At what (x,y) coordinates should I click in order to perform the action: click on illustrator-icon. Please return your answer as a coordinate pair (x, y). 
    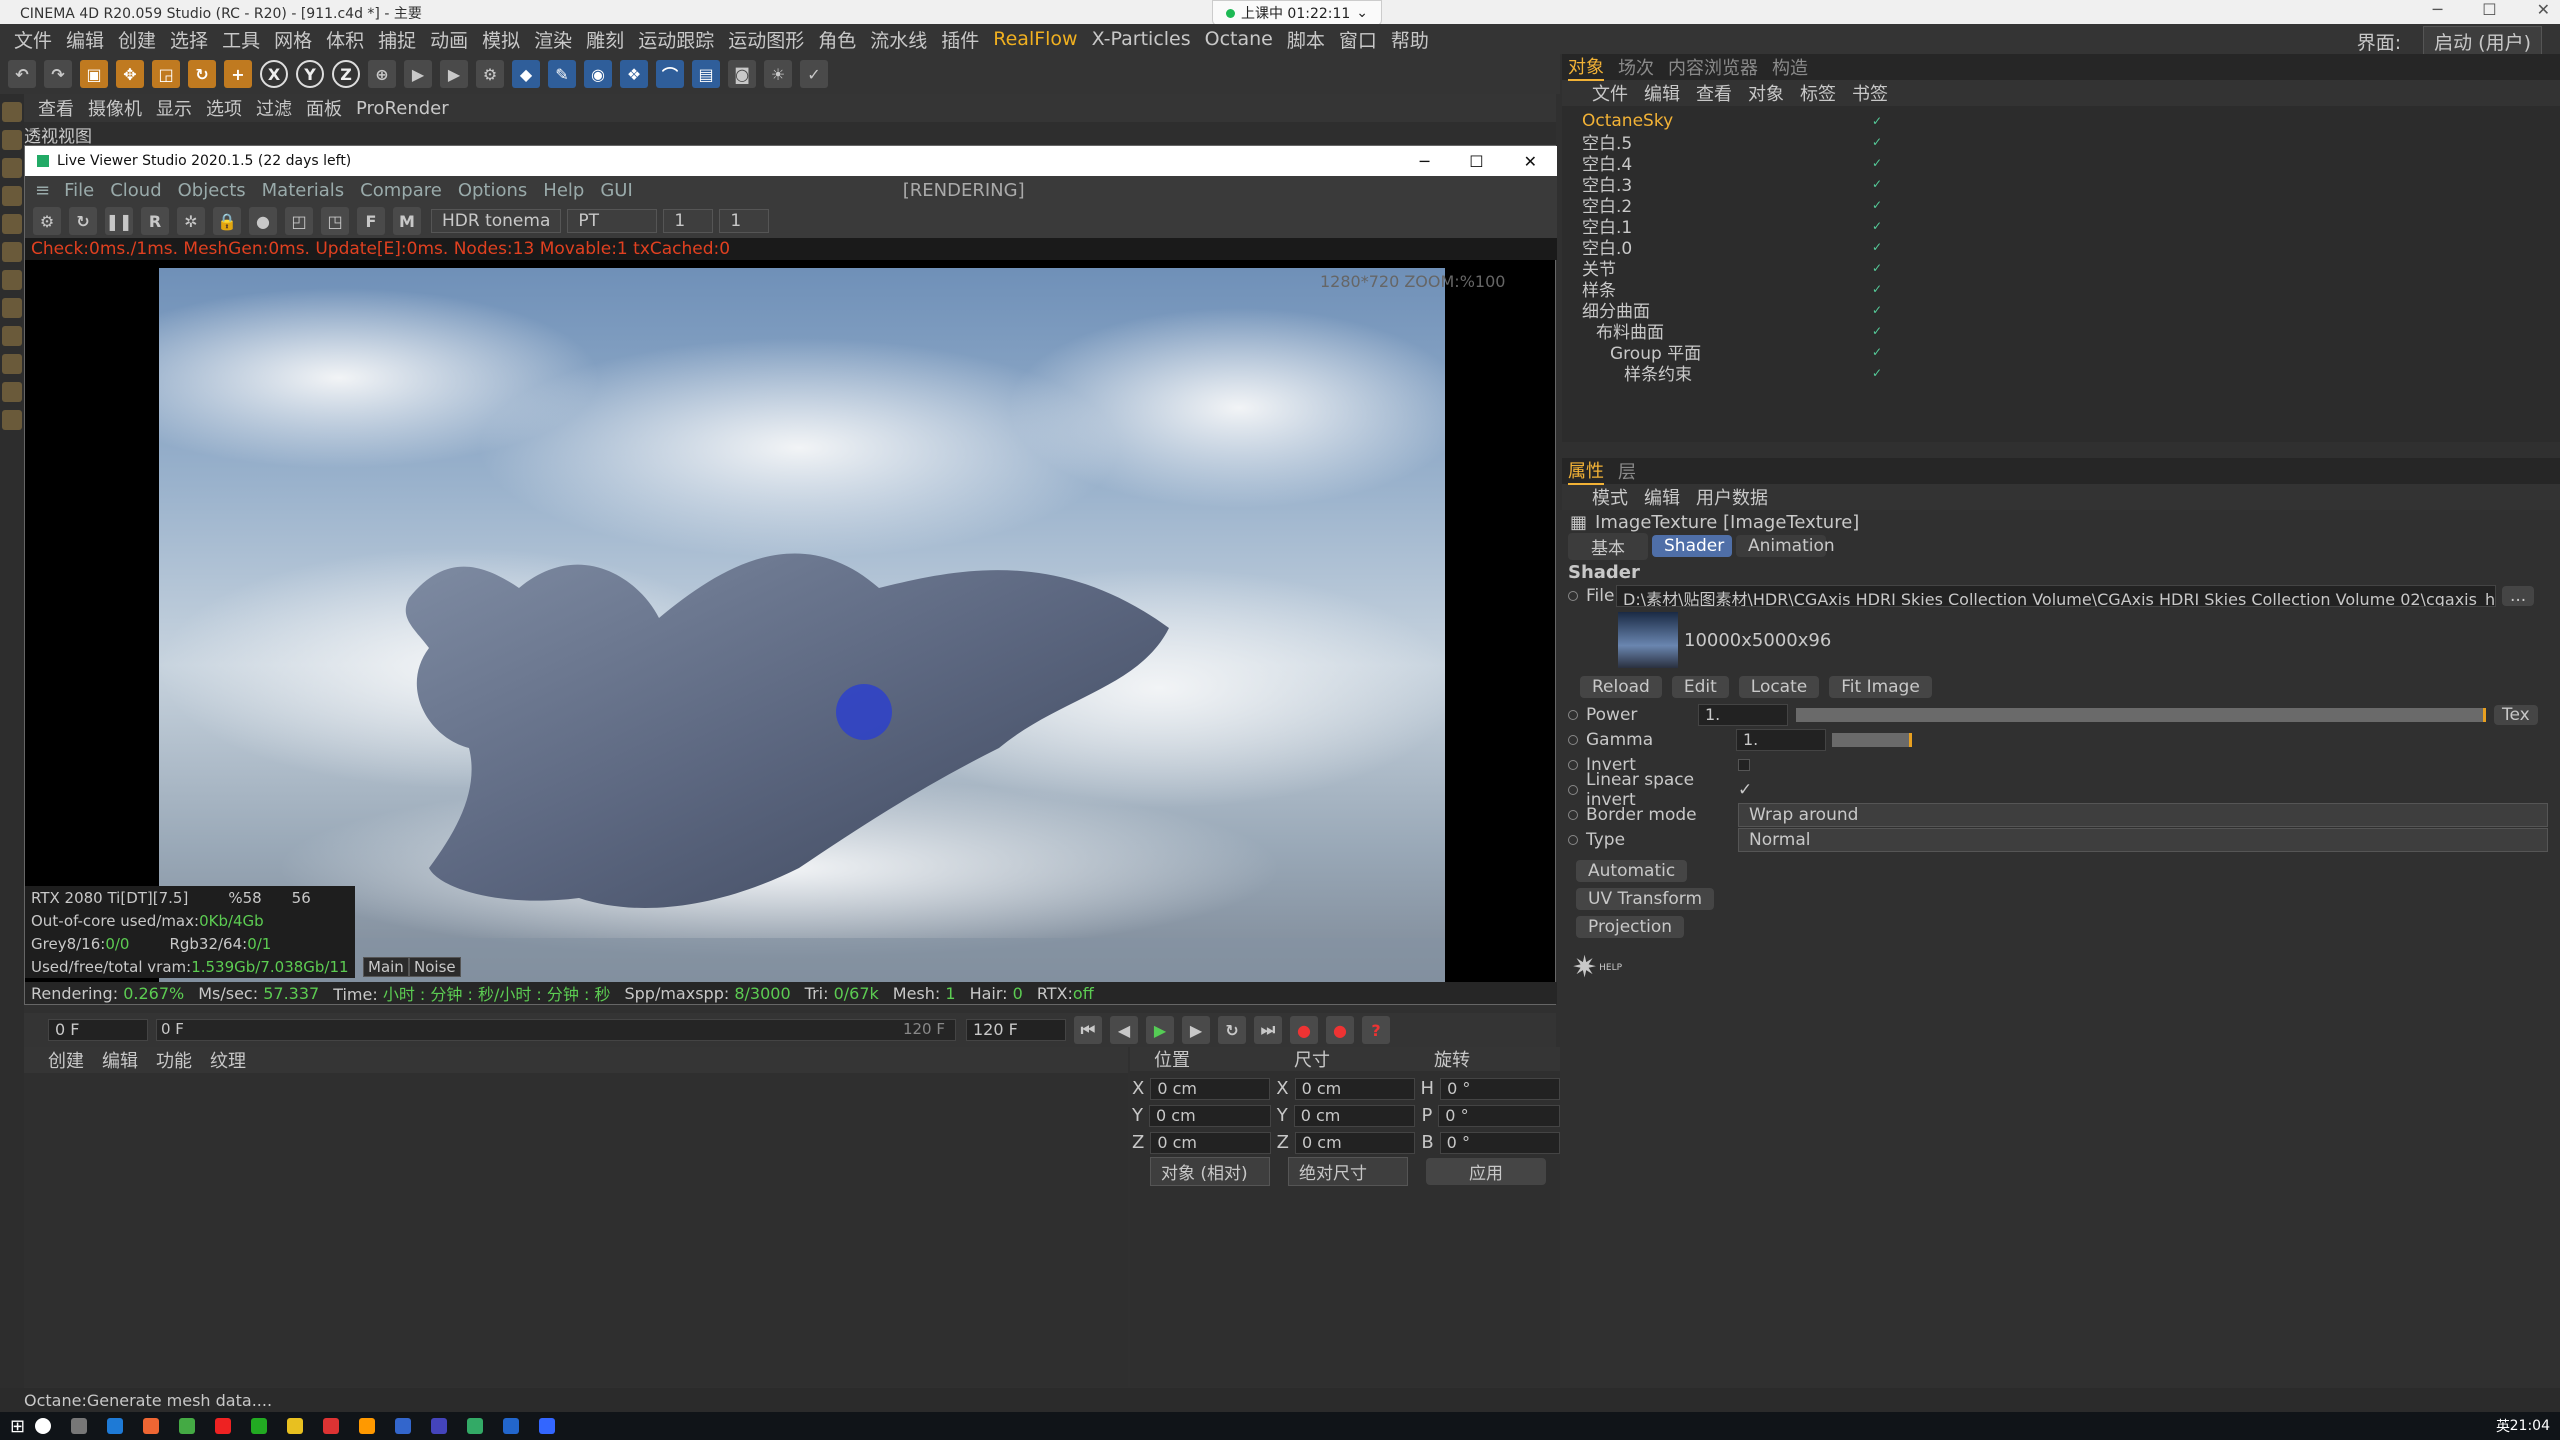
    Looking at the image, I should click on (367, 1426).